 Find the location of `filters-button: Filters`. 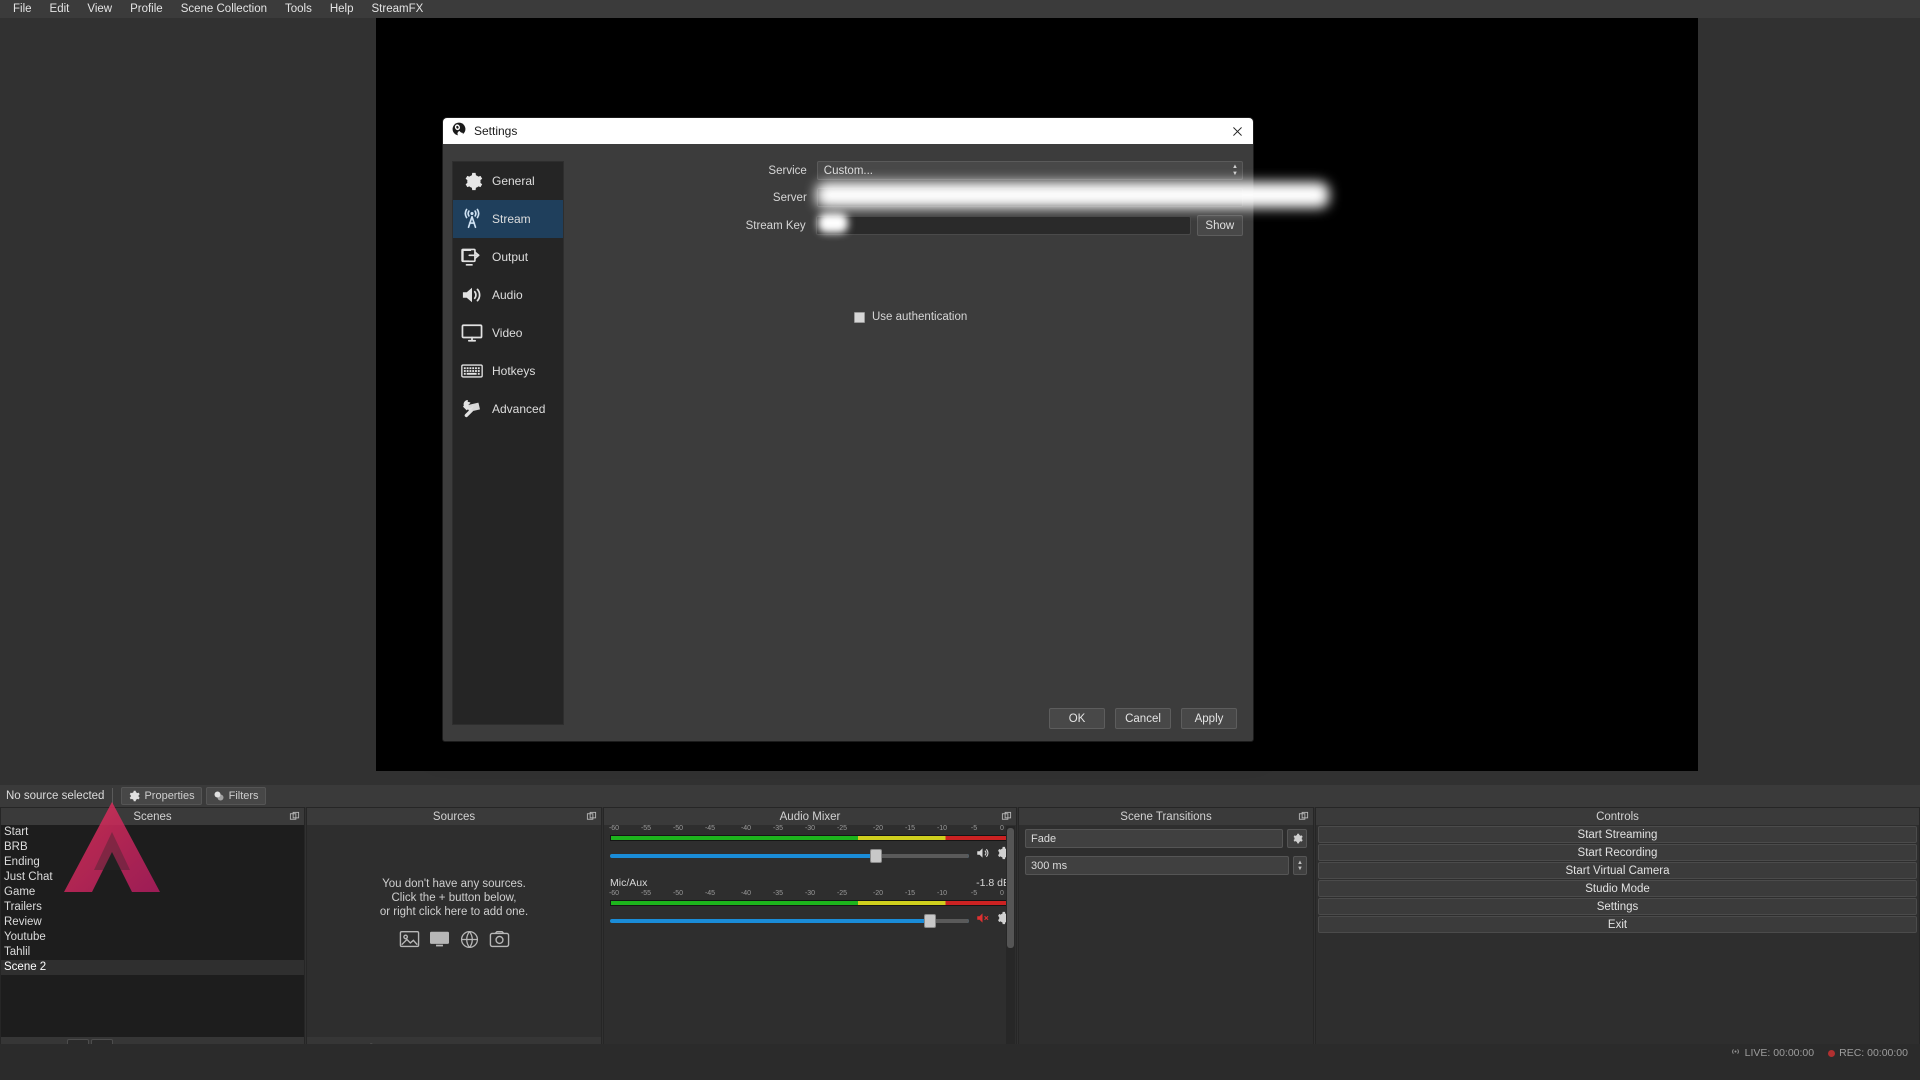

filters-button: Filters is located at coordinates (235, 796).